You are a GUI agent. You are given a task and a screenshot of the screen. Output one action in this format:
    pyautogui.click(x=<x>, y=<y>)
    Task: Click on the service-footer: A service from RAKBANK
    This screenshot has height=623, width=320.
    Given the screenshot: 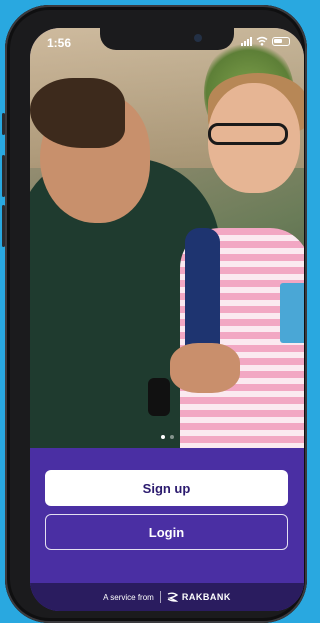 What is the action you would take?
    pyautogui.click(x=167, y=597)
    